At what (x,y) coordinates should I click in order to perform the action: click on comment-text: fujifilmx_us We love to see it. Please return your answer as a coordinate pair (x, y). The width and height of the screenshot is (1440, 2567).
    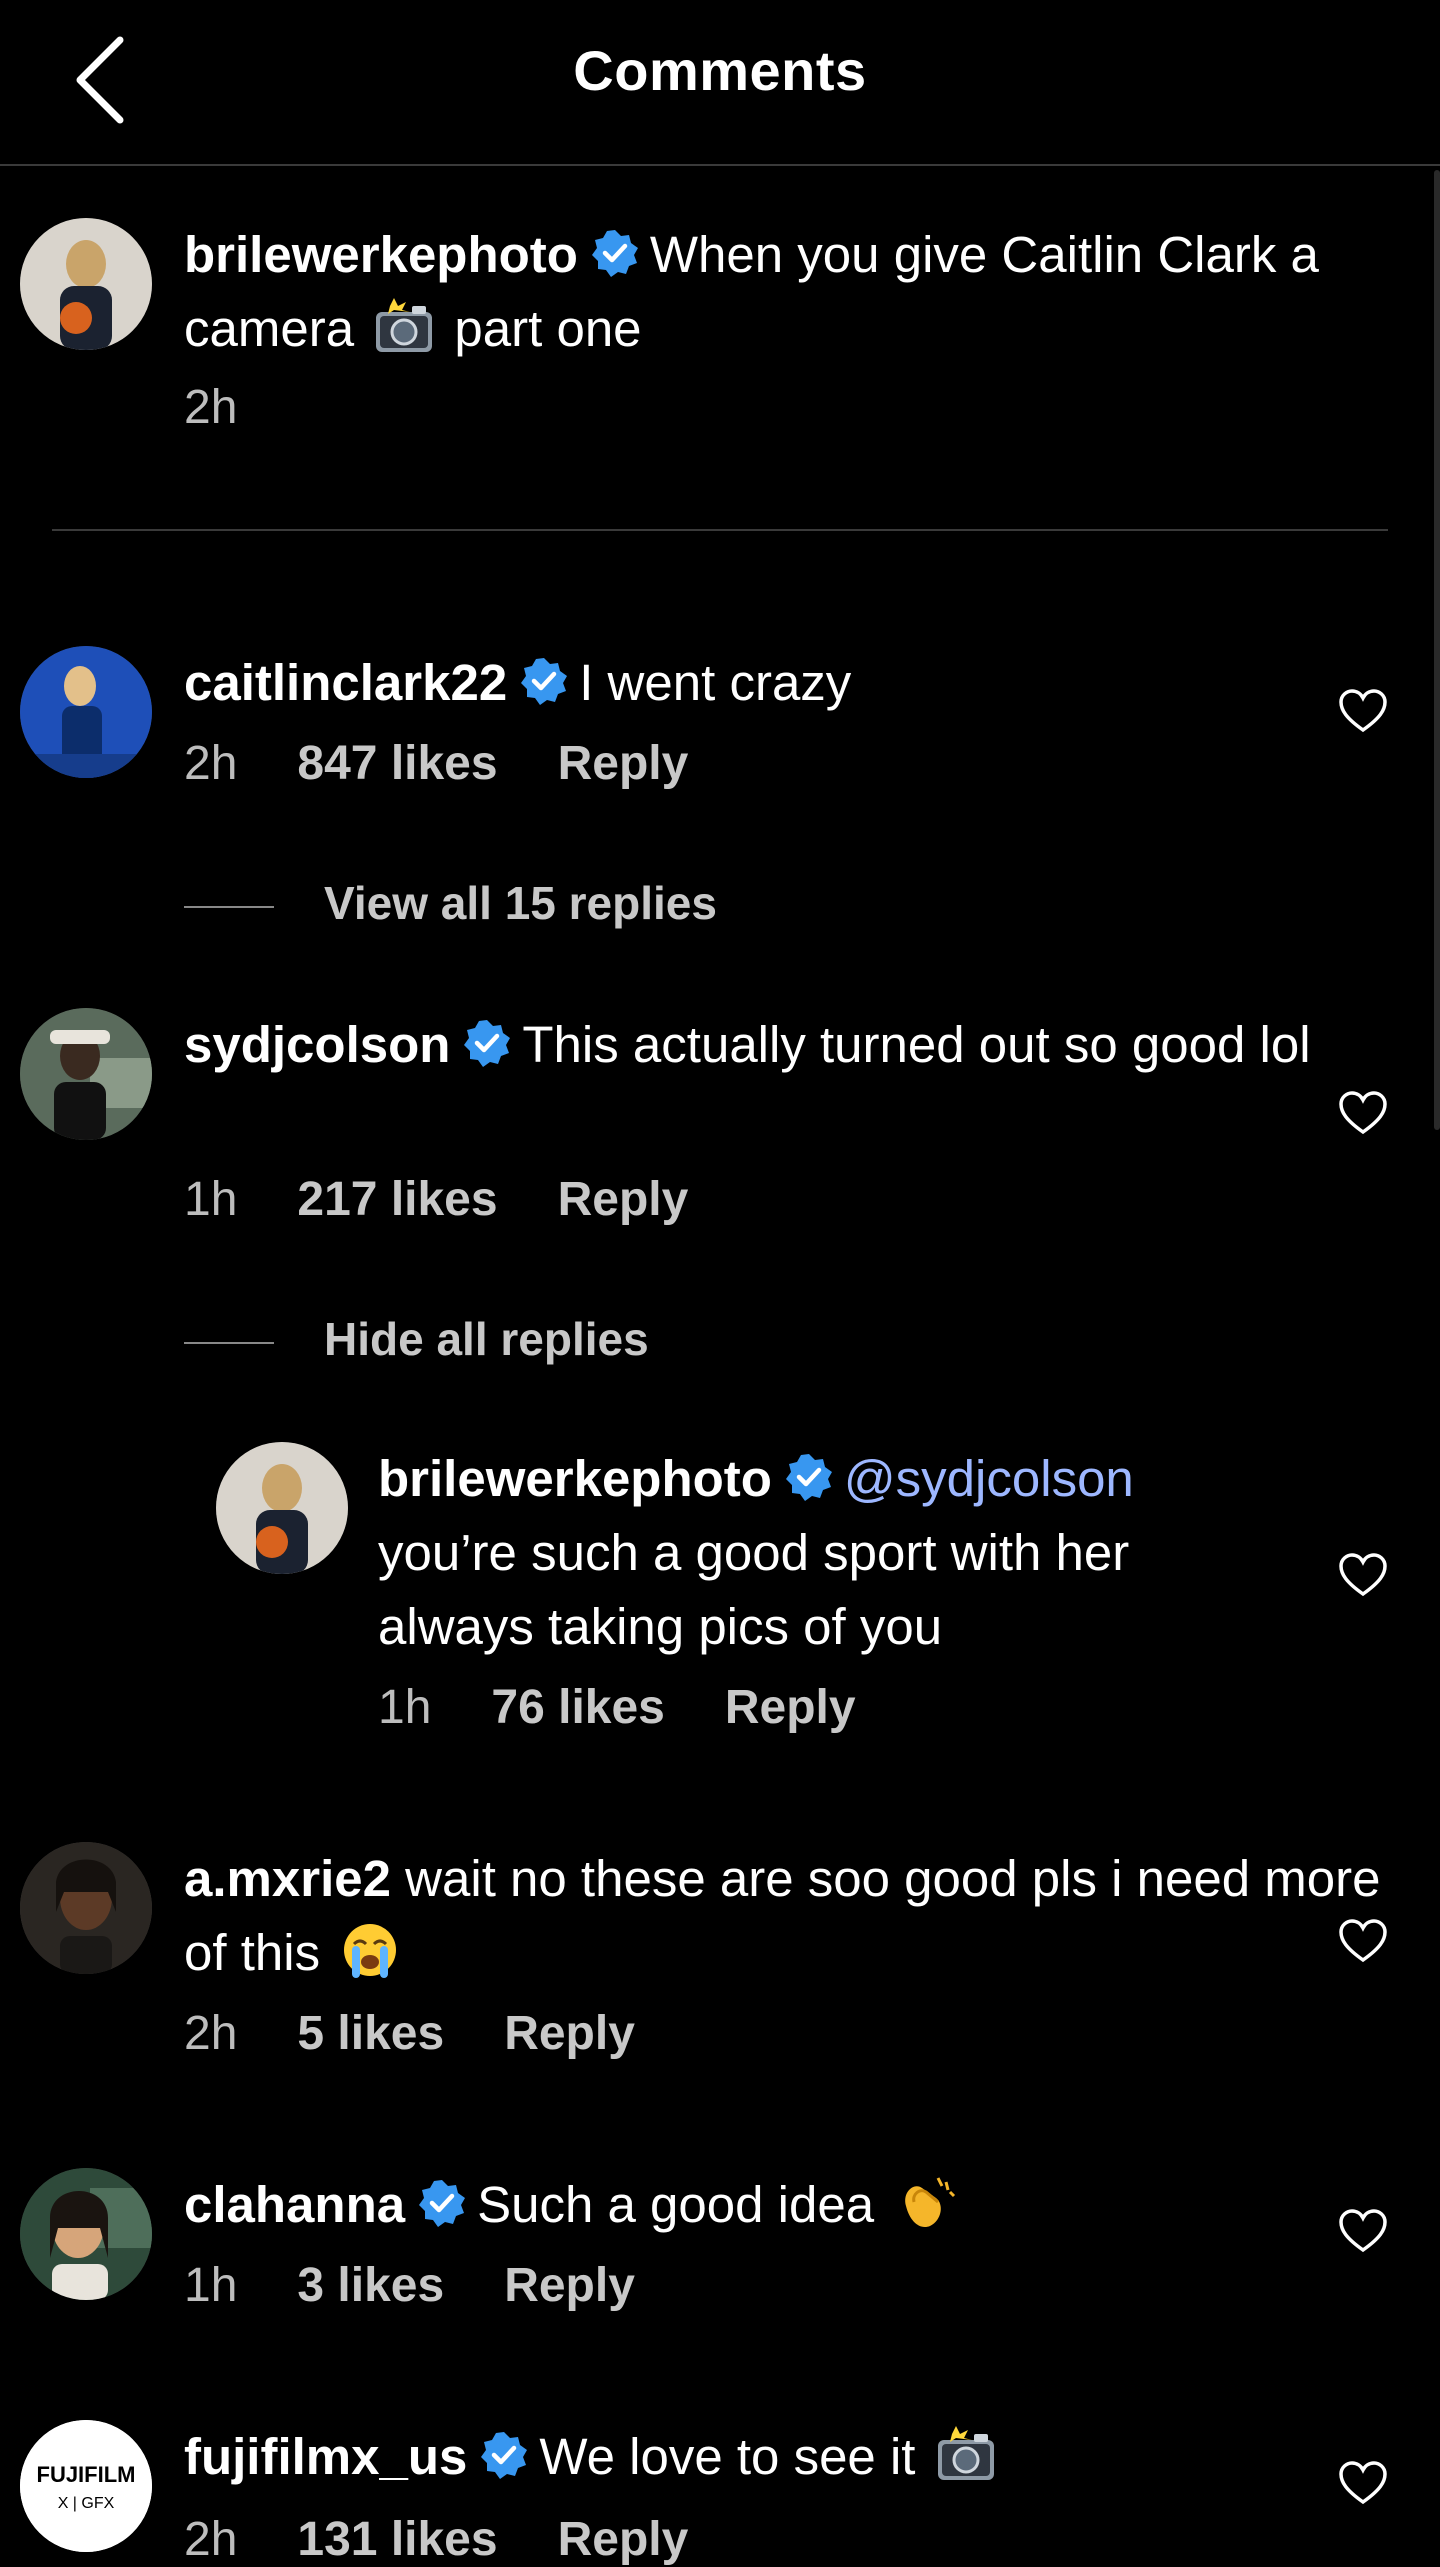
    Looking at the image, I should click on (789, 2457).